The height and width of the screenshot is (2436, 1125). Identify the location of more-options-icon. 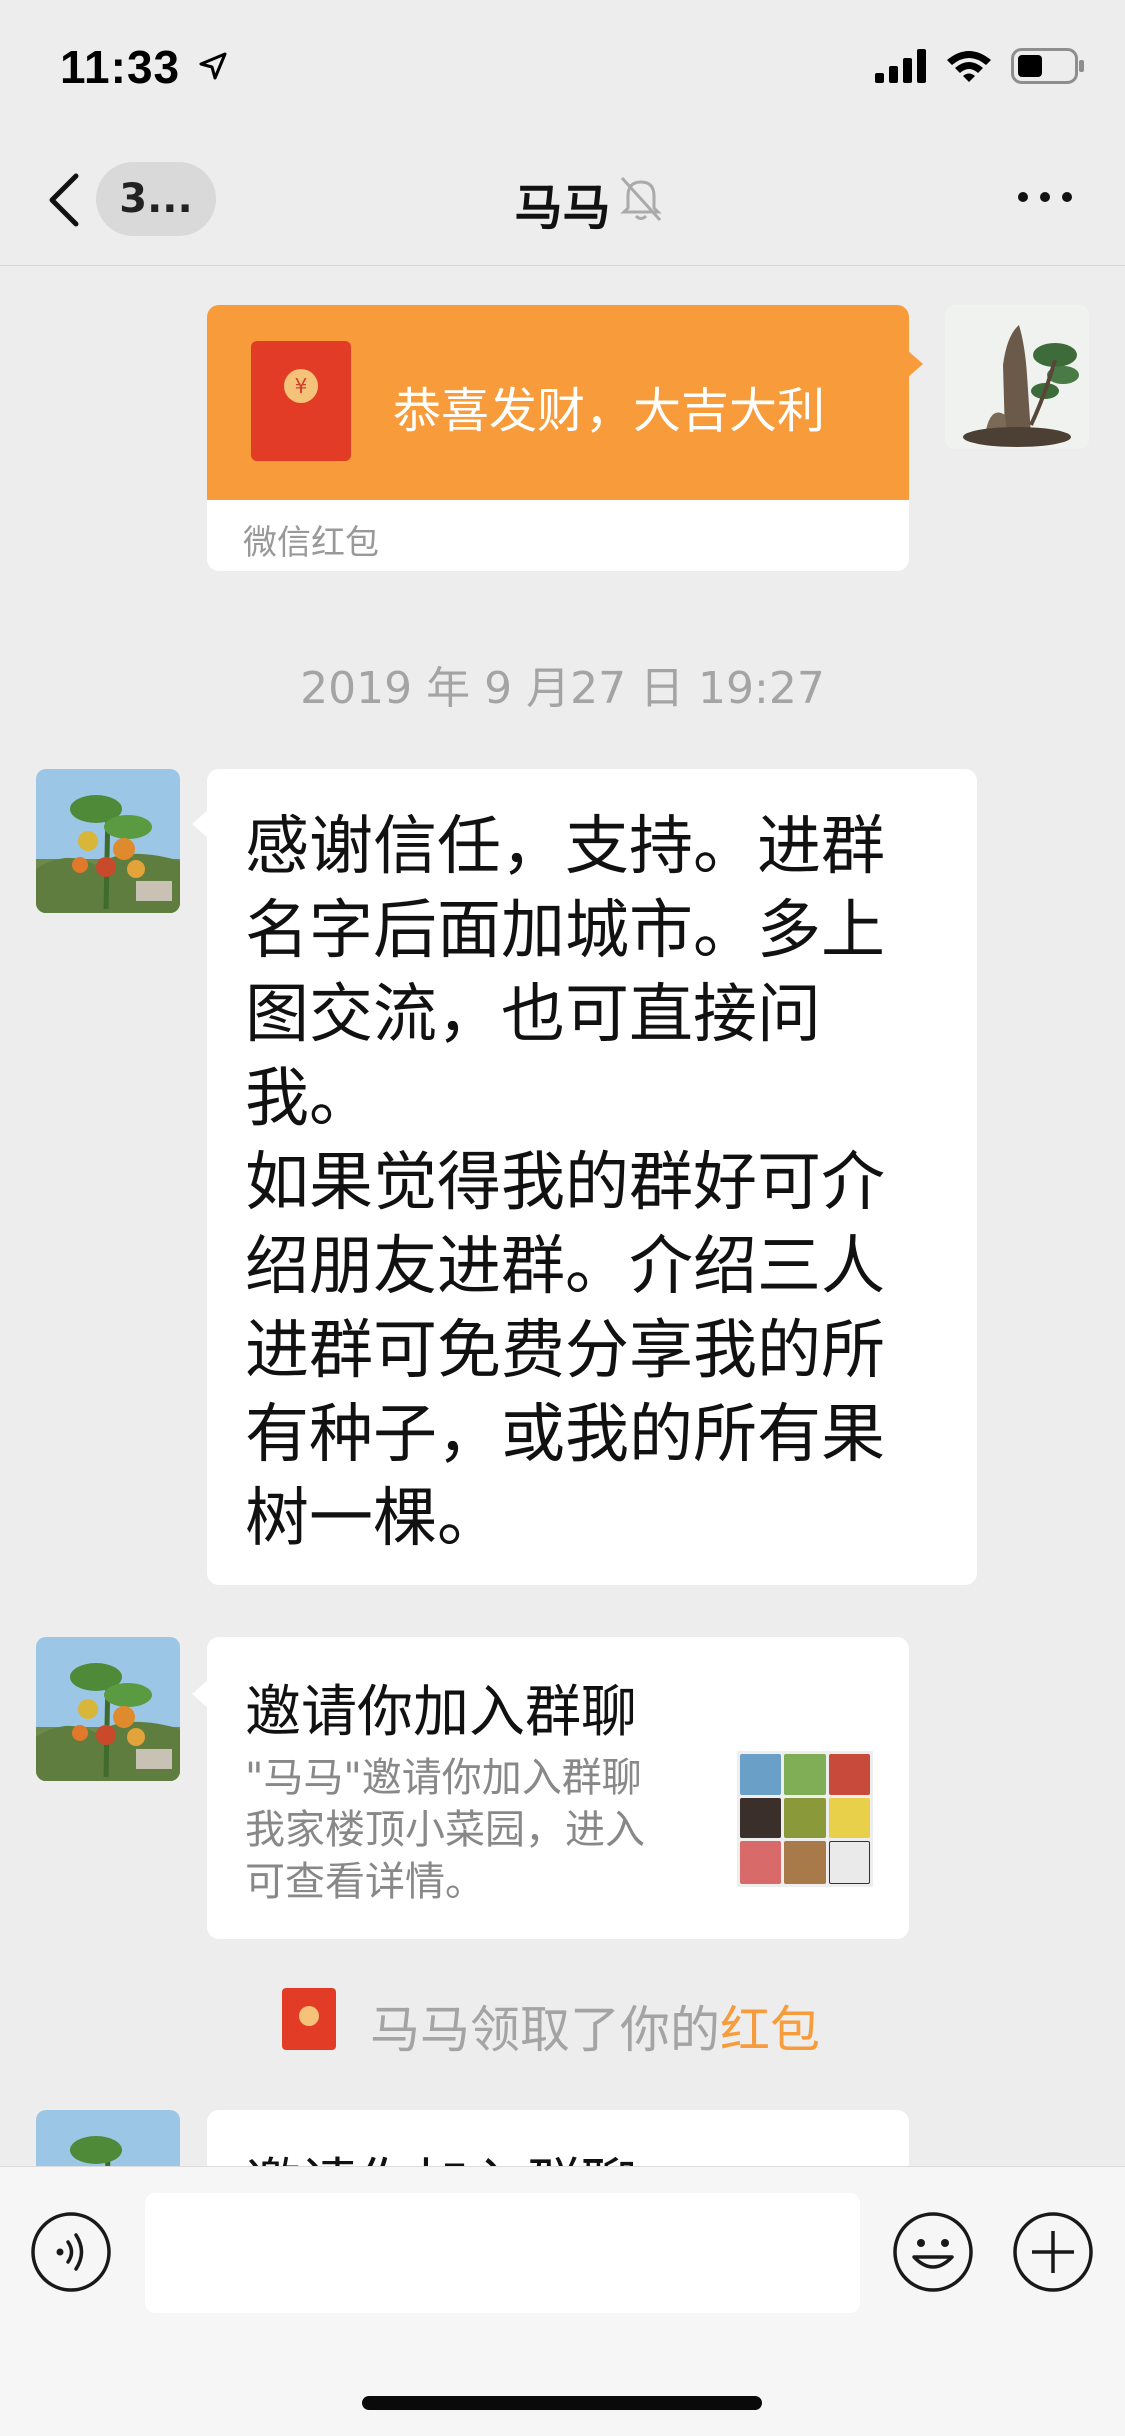
(1045, 197).